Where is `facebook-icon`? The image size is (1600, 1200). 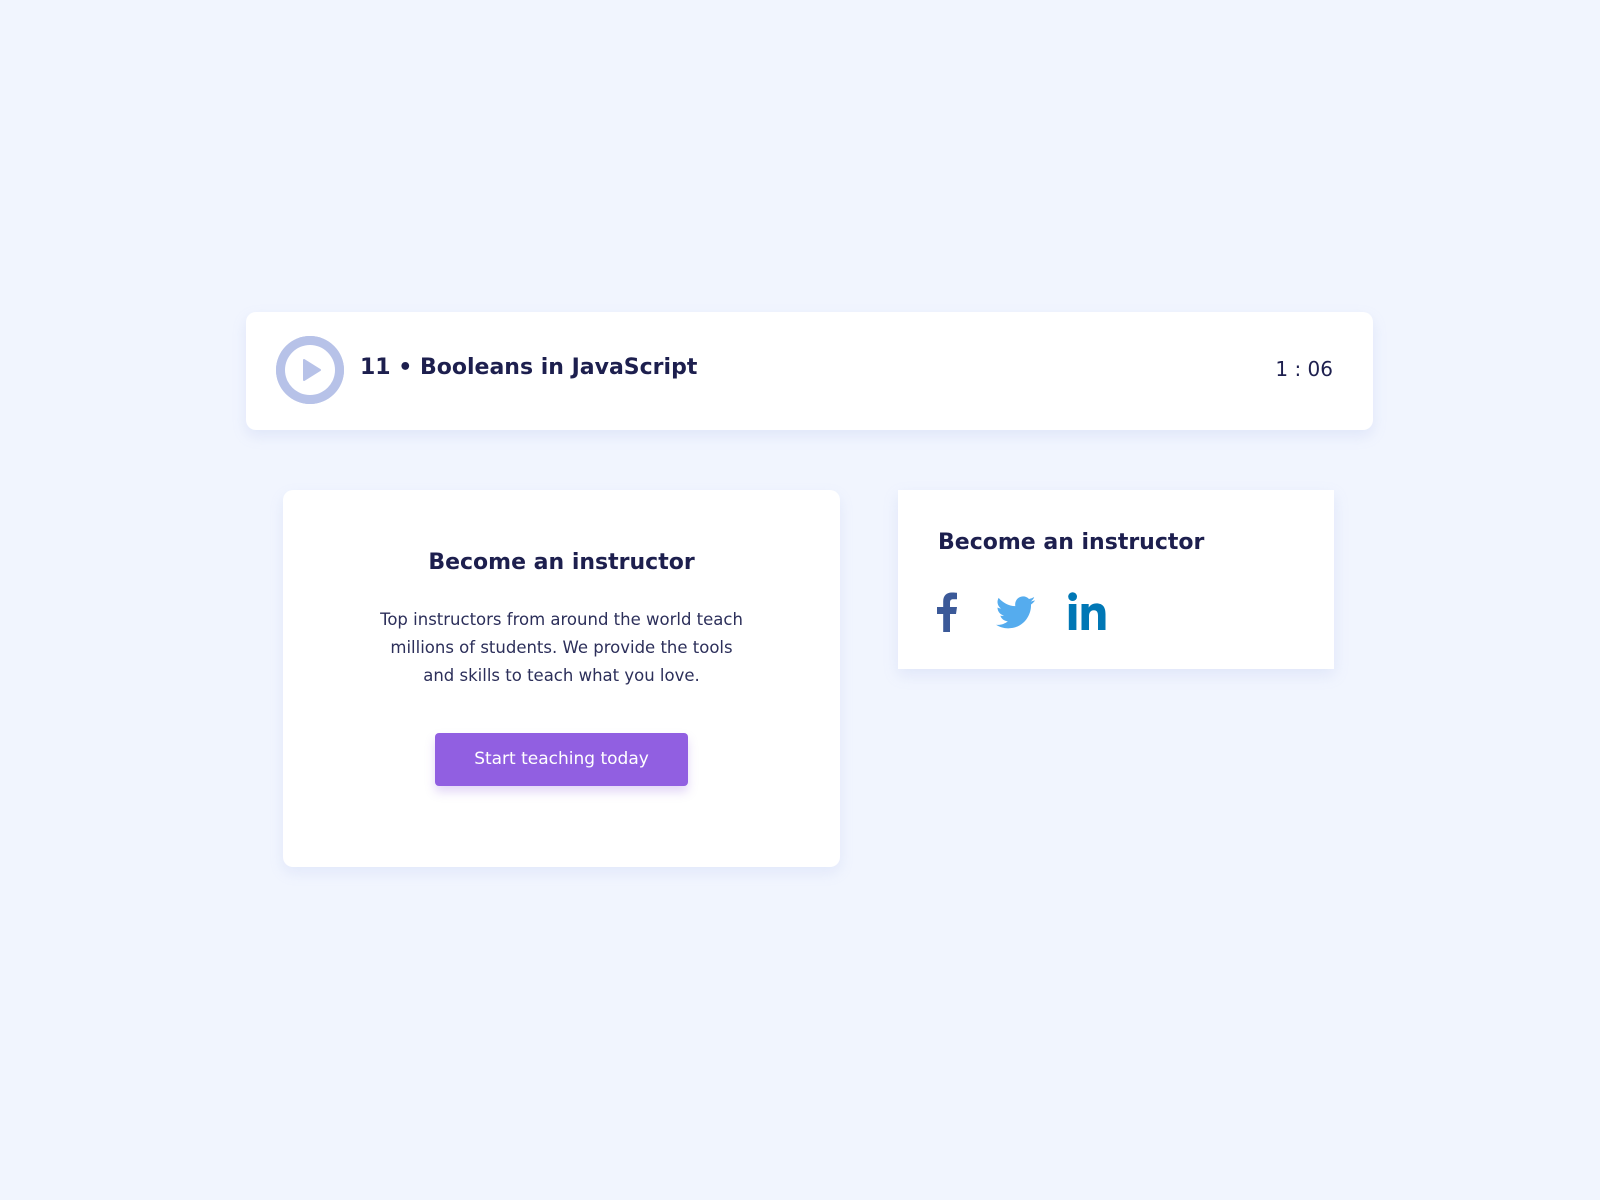 facebook-icon is located at coordinates (947, 612).